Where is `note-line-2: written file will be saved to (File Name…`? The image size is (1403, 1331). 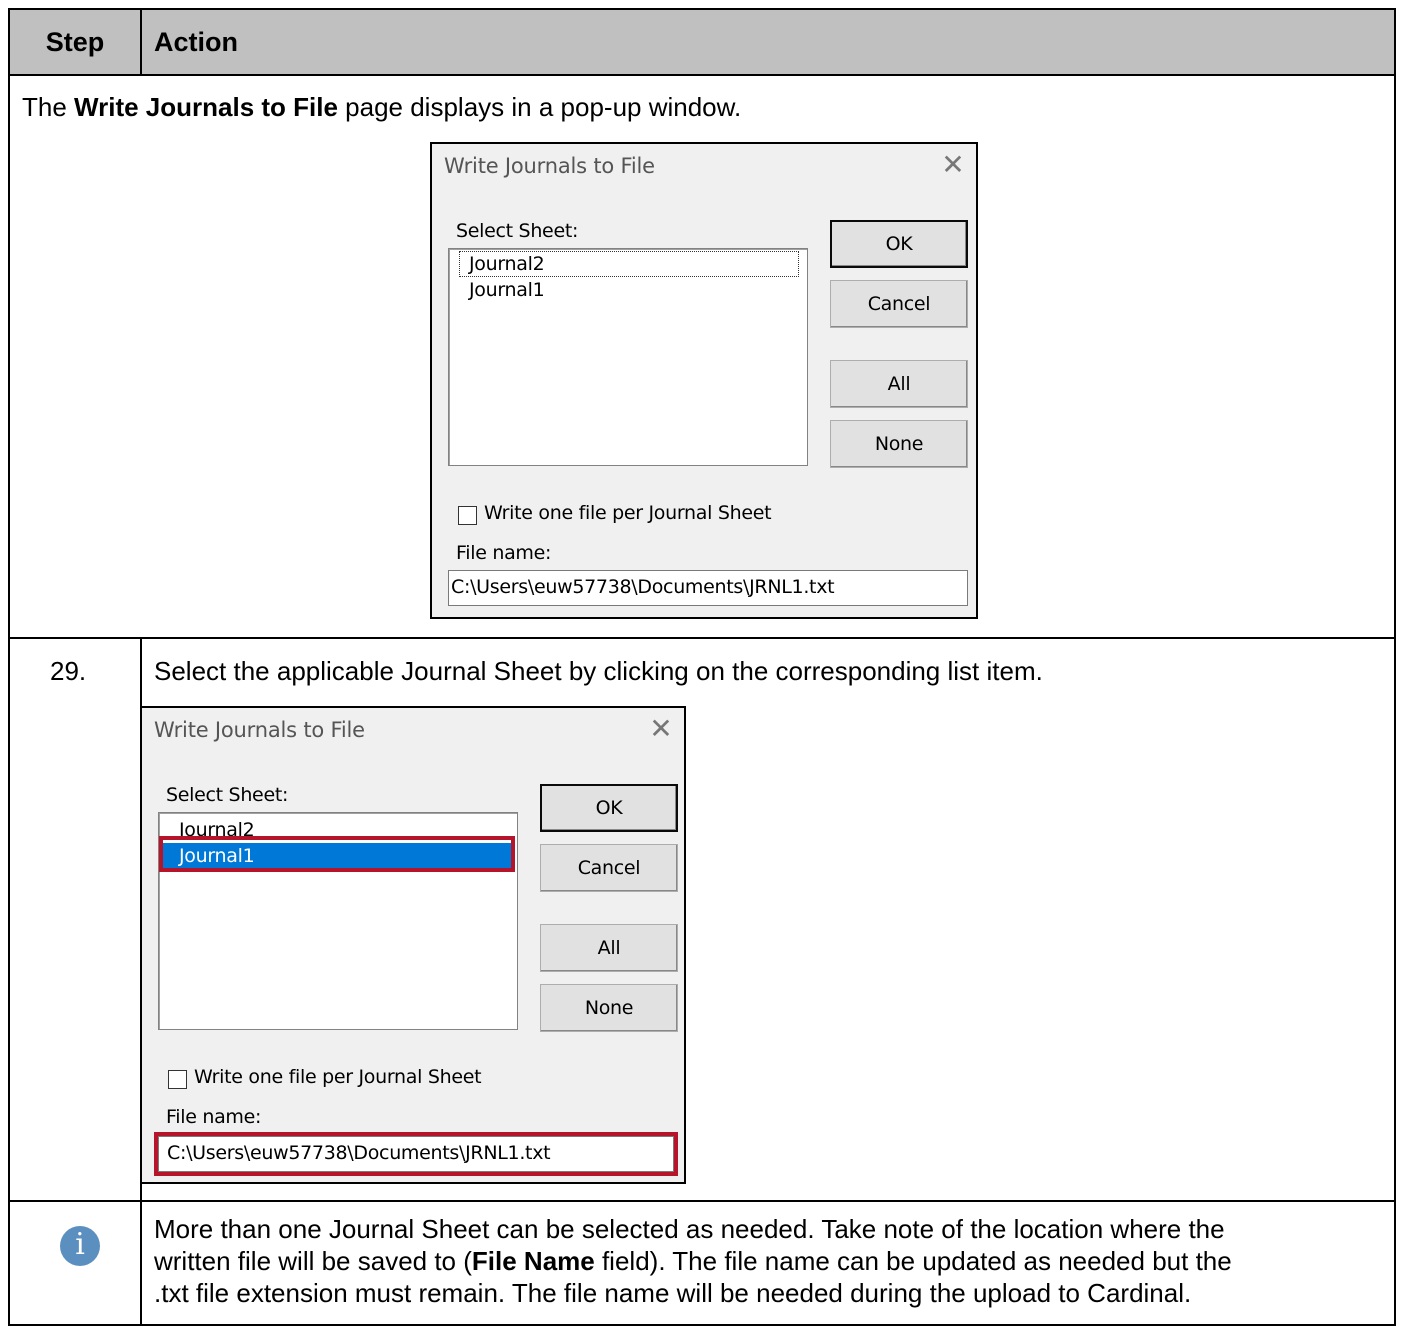 note-line-2: written file will be saved to (File Name… is located at coordinates (693, 1261).